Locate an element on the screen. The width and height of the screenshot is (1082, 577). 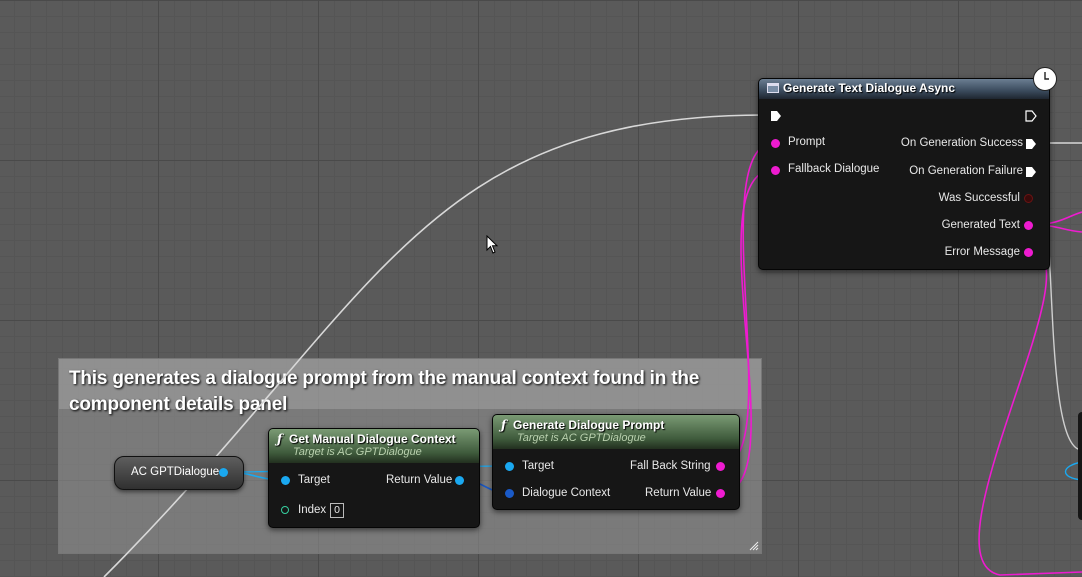
was-successful-label: Was Successful is located at coordinates (979, 198).